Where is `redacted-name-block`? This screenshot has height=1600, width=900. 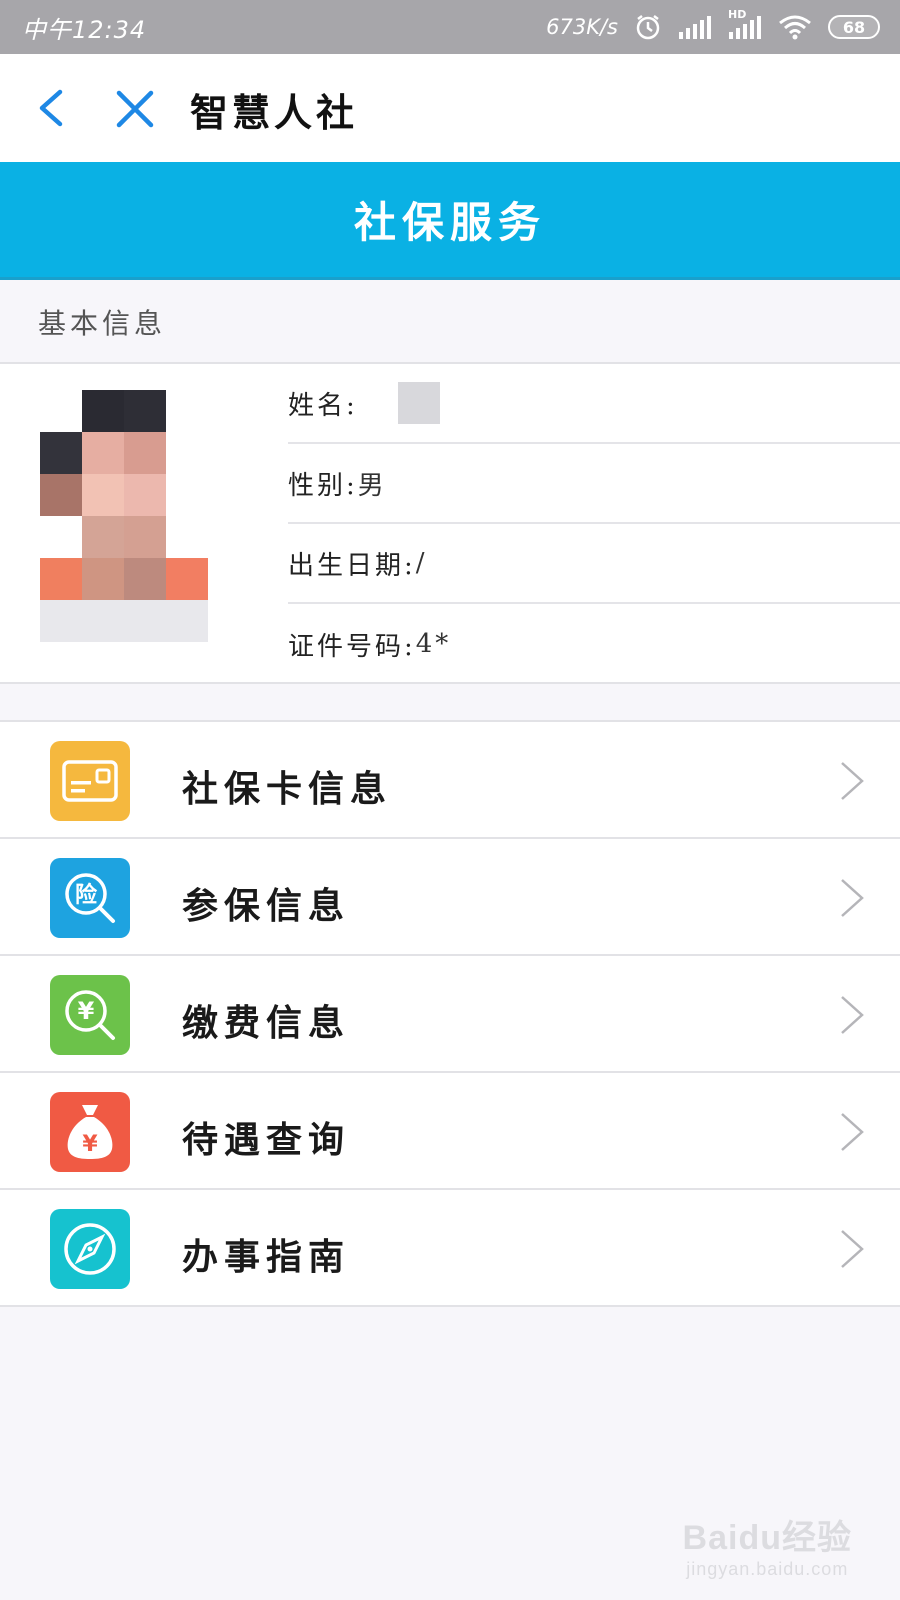
redacted-name-block is located at coordinates (418, 403).